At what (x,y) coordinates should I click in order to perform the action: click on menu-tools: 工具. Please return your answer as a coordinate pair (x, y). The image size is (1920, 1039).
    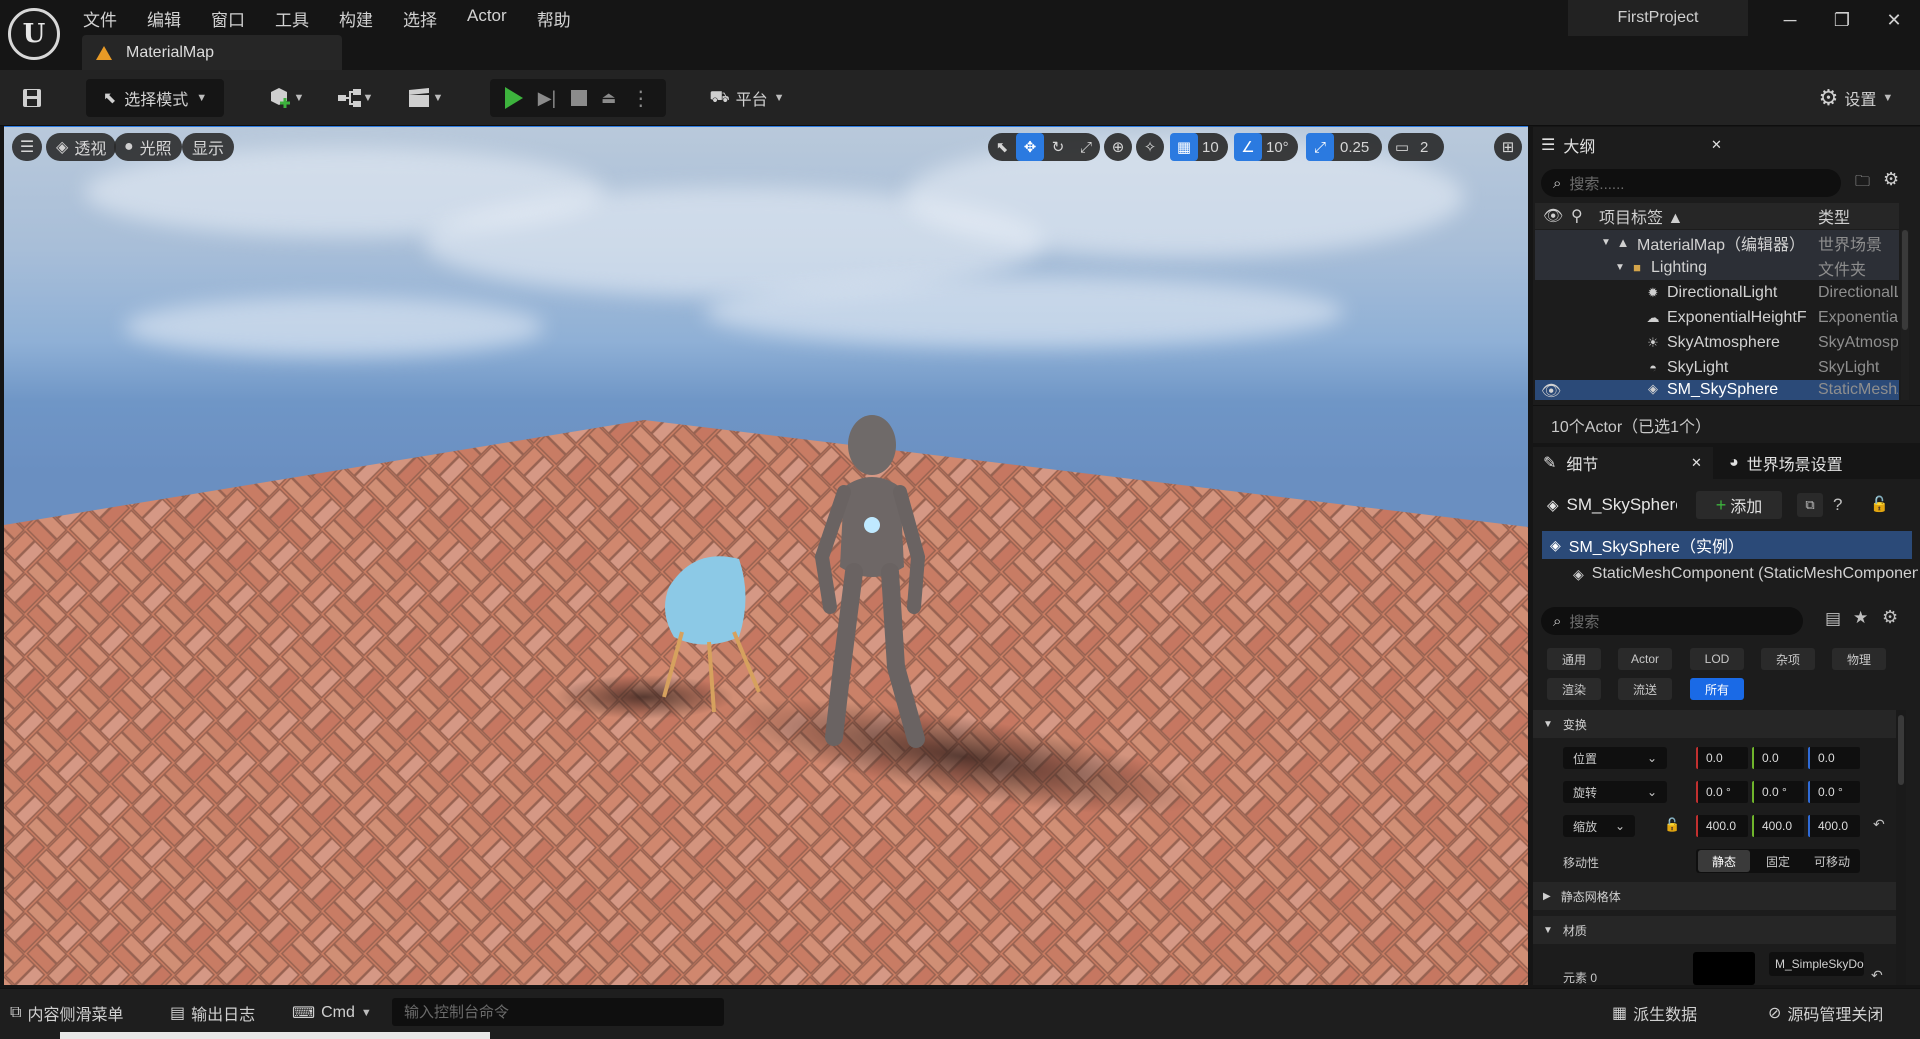
    Looking at the image, I should click on (292, 16).